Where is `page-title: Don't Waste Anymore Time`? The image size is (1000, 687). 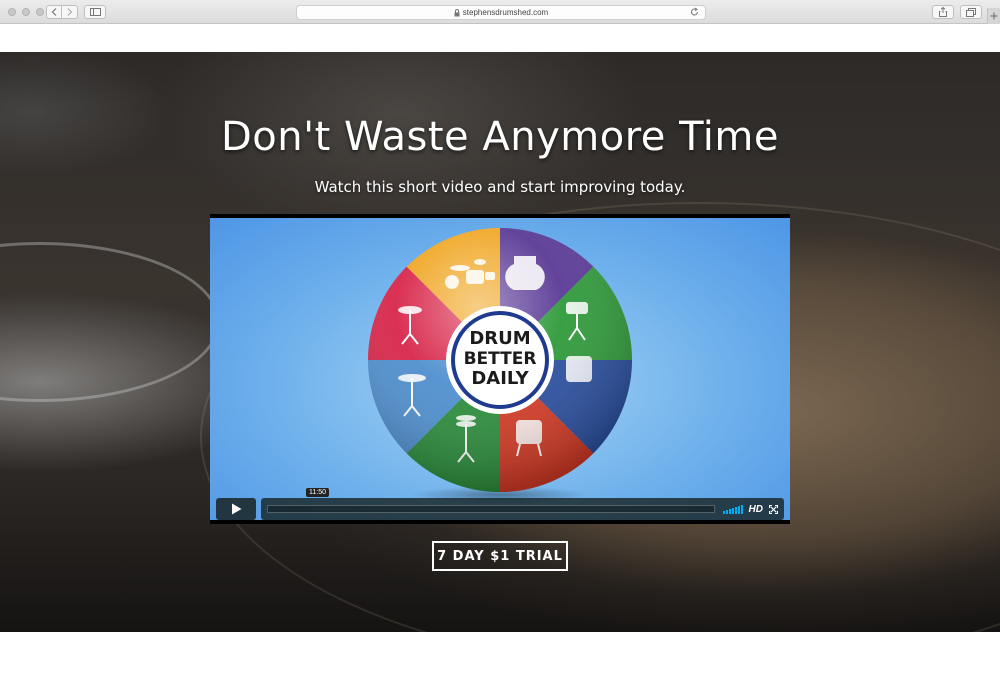 page-title: Don't Waste Anymore Time is located at coordinates (500, 137).